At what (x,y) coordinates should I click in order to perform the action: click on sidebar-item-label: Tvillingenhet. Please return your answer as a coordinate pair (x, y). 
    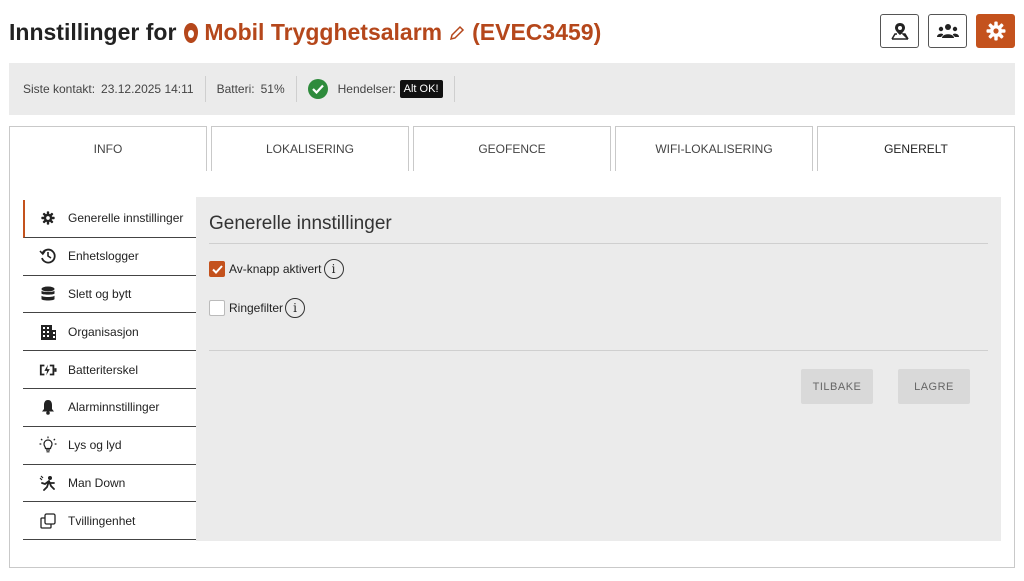
    Looking at the image, I should click on (102, 520).